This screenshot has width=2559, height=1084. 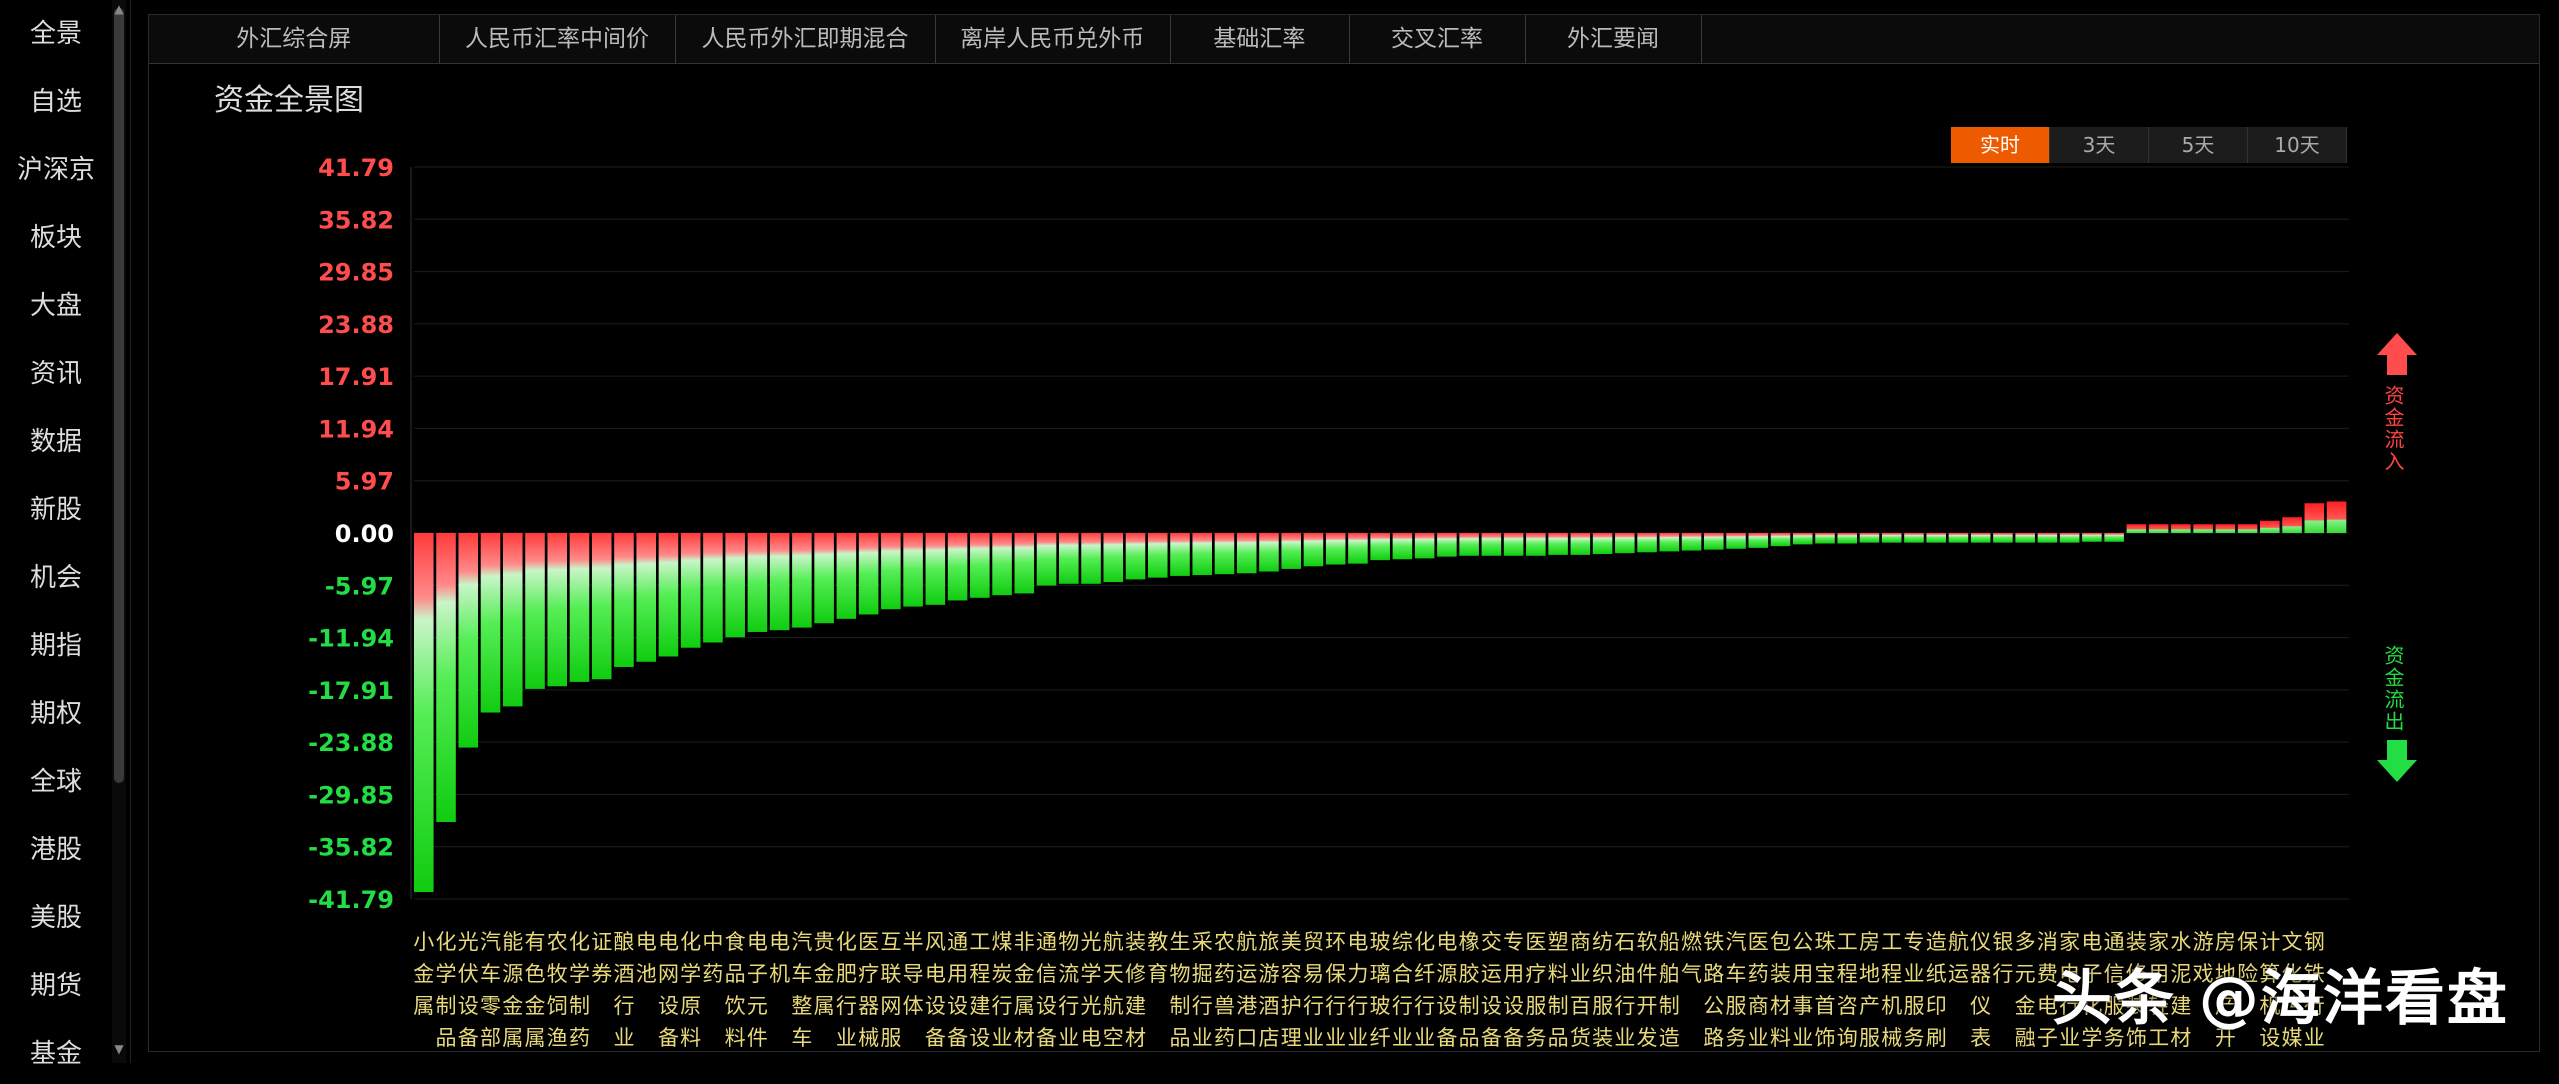 What do you see at coordinates (56, 714) in the screenshot?
I see `sidebar-item: 期权` at bounding box center [56, 714].